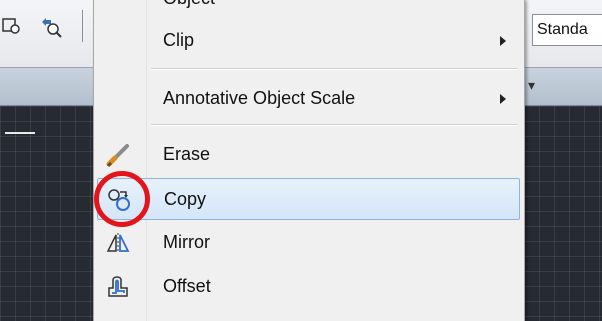  I want to click on red-highlight-circle, so click(122, 199).